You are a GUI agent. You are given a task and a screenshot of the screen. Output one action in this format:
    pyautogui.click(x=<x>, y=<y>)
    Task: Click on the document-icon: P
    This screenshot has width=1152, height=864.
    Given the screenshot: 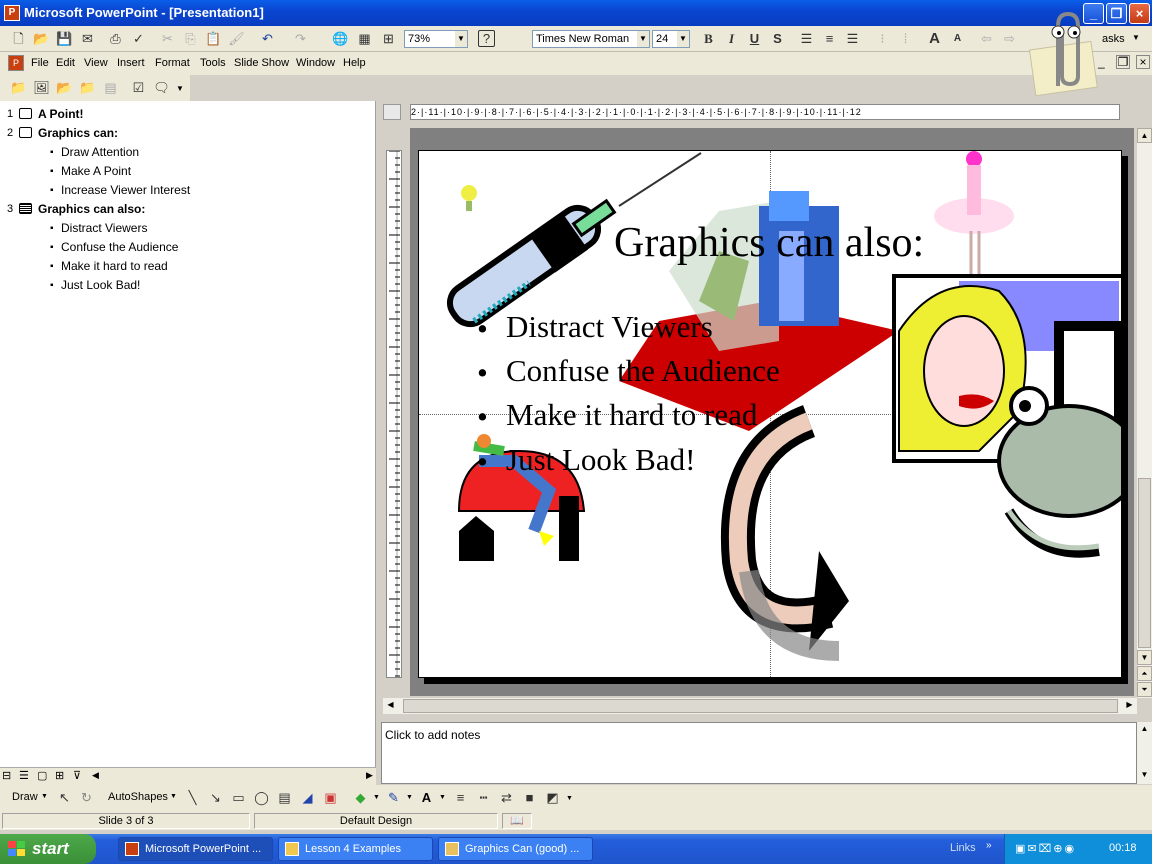 What is the action you would take?
    pyautogui.click(x=16, y=63)
    